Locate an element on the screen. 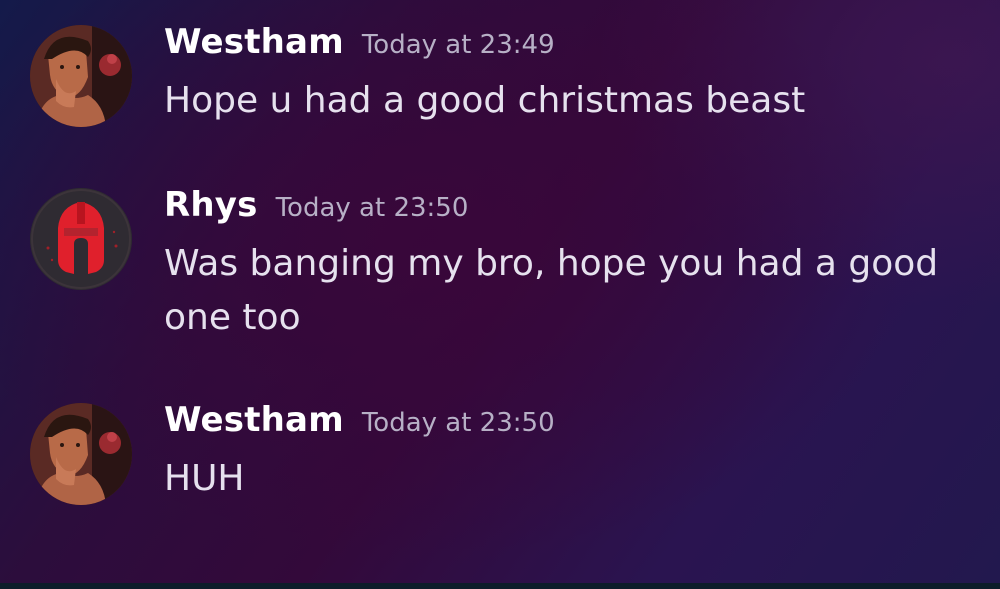 The image size is (1000, 589). bottom-divider is located at coordinates (500, 586).